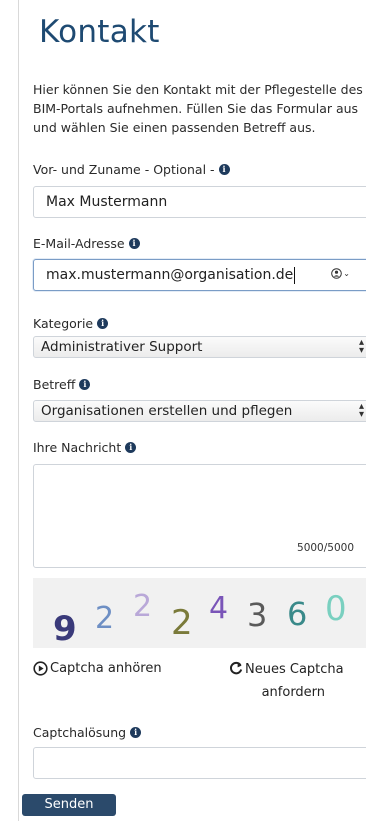 Image resolution: width=366 pixels, height=821 pixels. I want to click on email-input: max.mustermann@organisation.de ⌄, so click(199, 275).